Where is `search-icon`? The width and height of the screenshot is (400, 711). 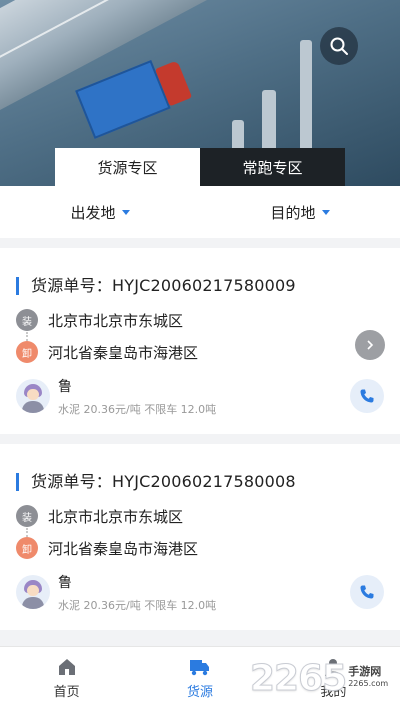 search-icon is located at coordinates (339, 46).